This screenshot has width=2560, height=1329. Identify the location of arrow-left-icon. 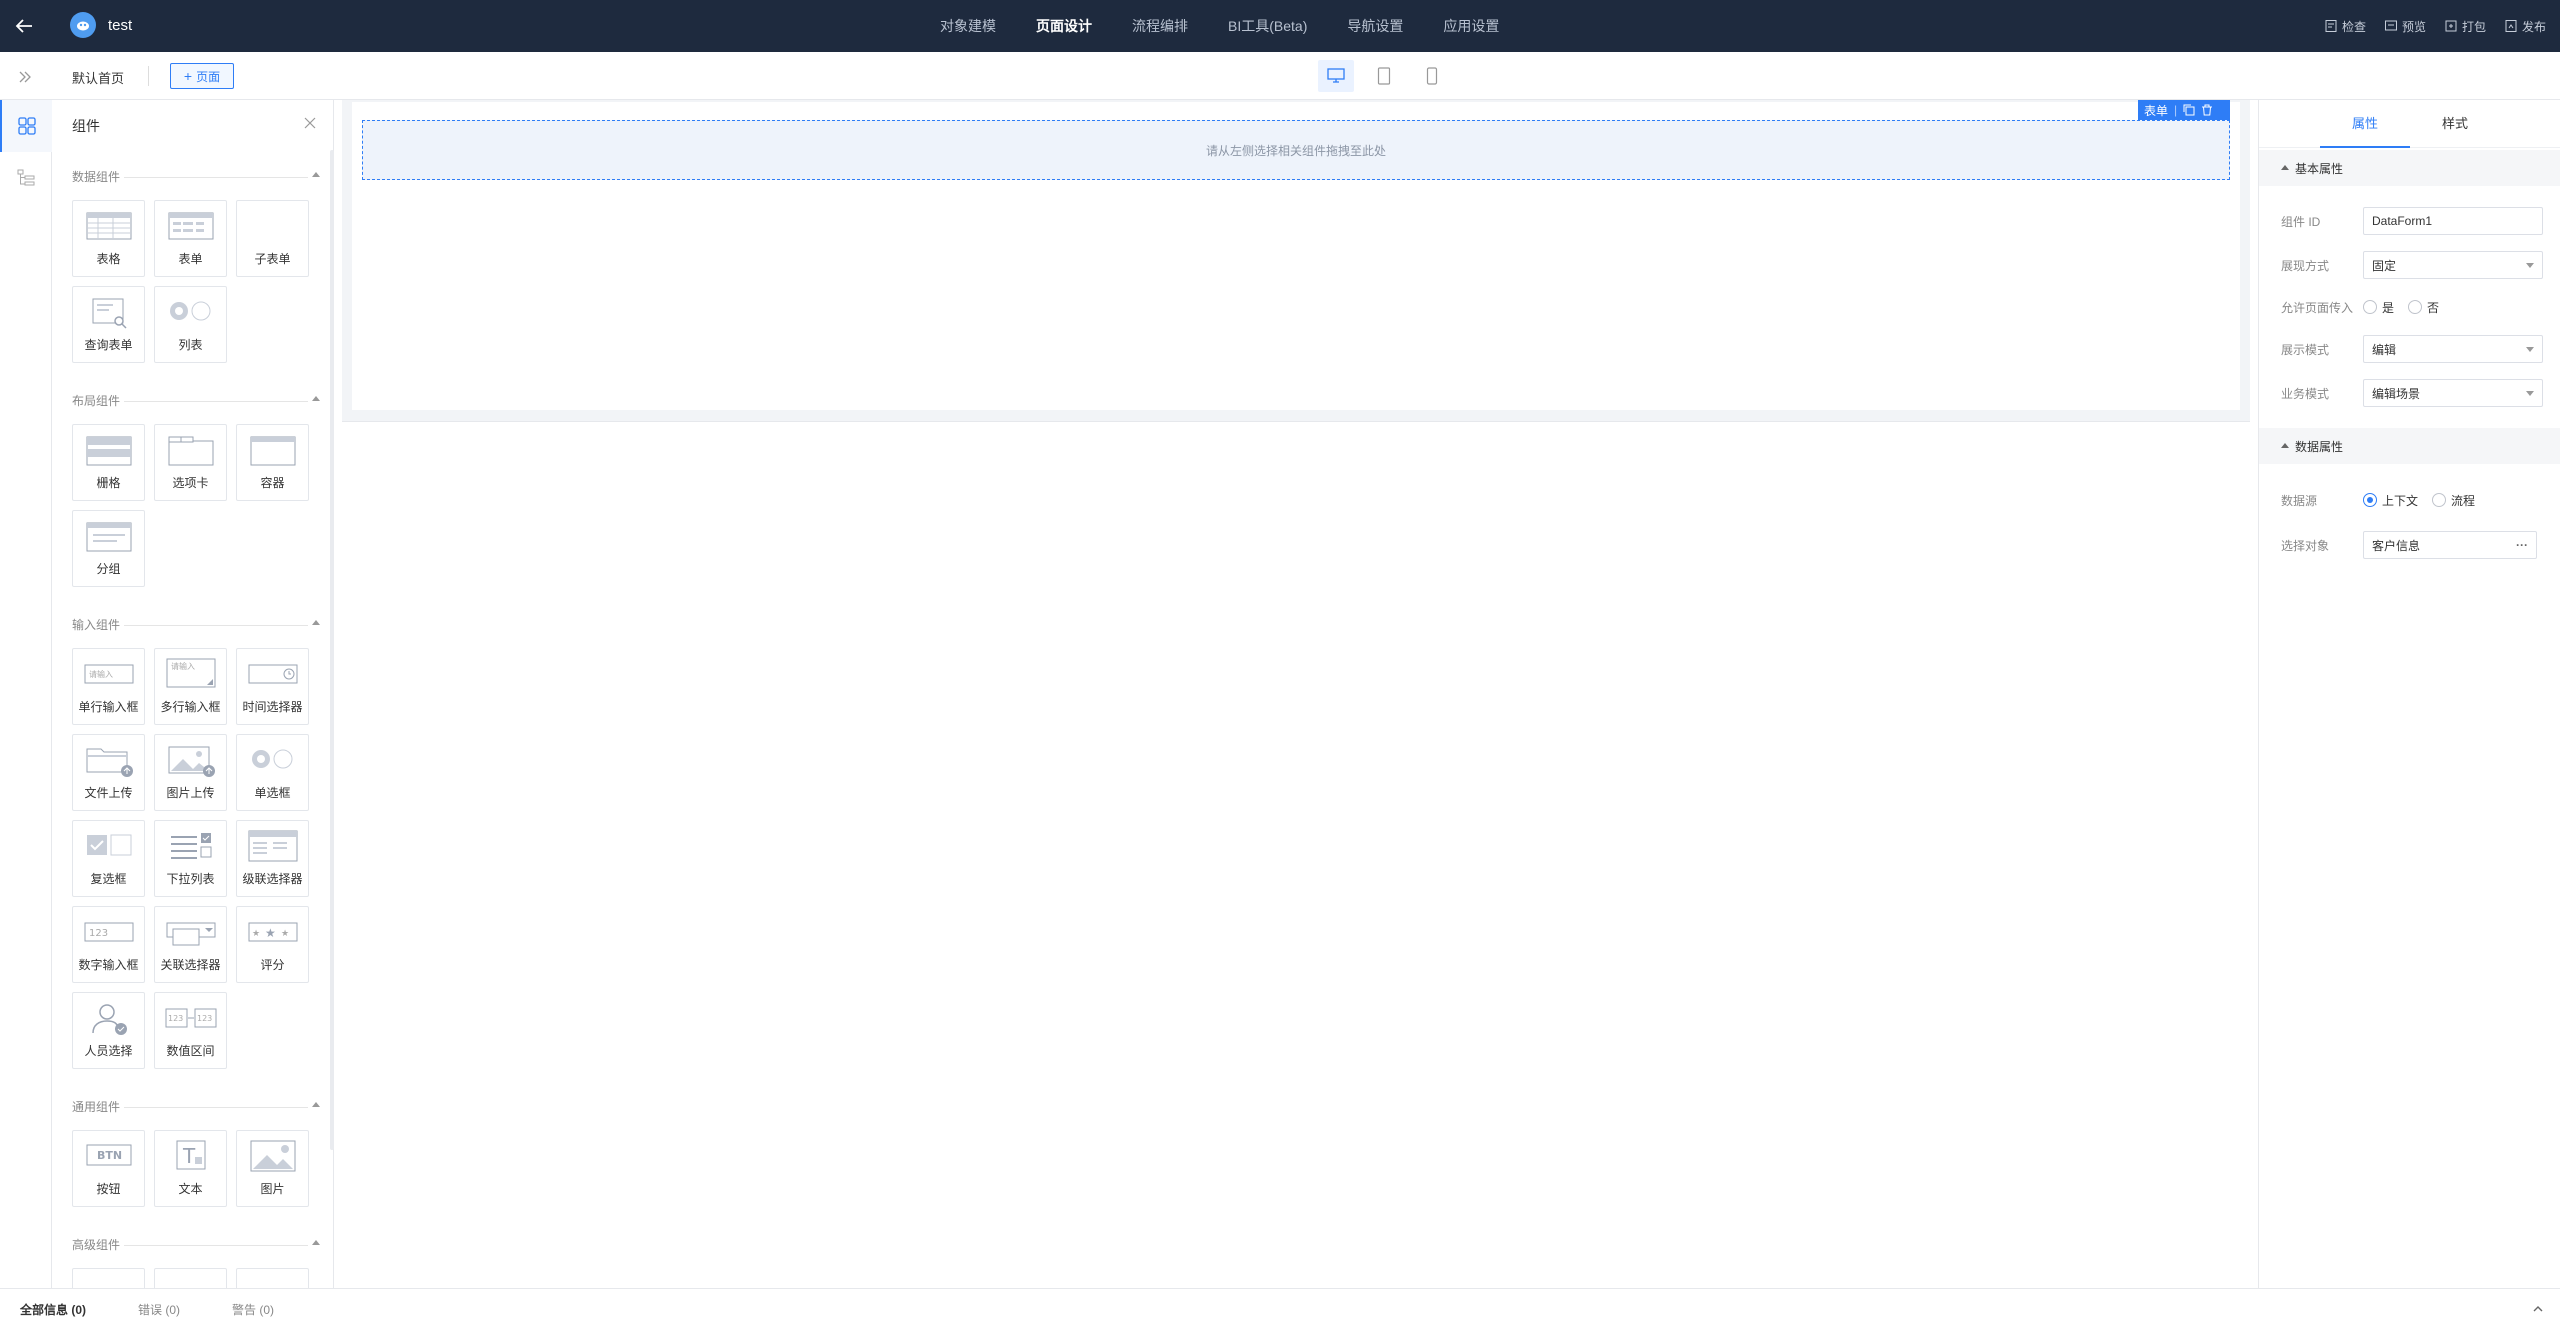
(23, 26).